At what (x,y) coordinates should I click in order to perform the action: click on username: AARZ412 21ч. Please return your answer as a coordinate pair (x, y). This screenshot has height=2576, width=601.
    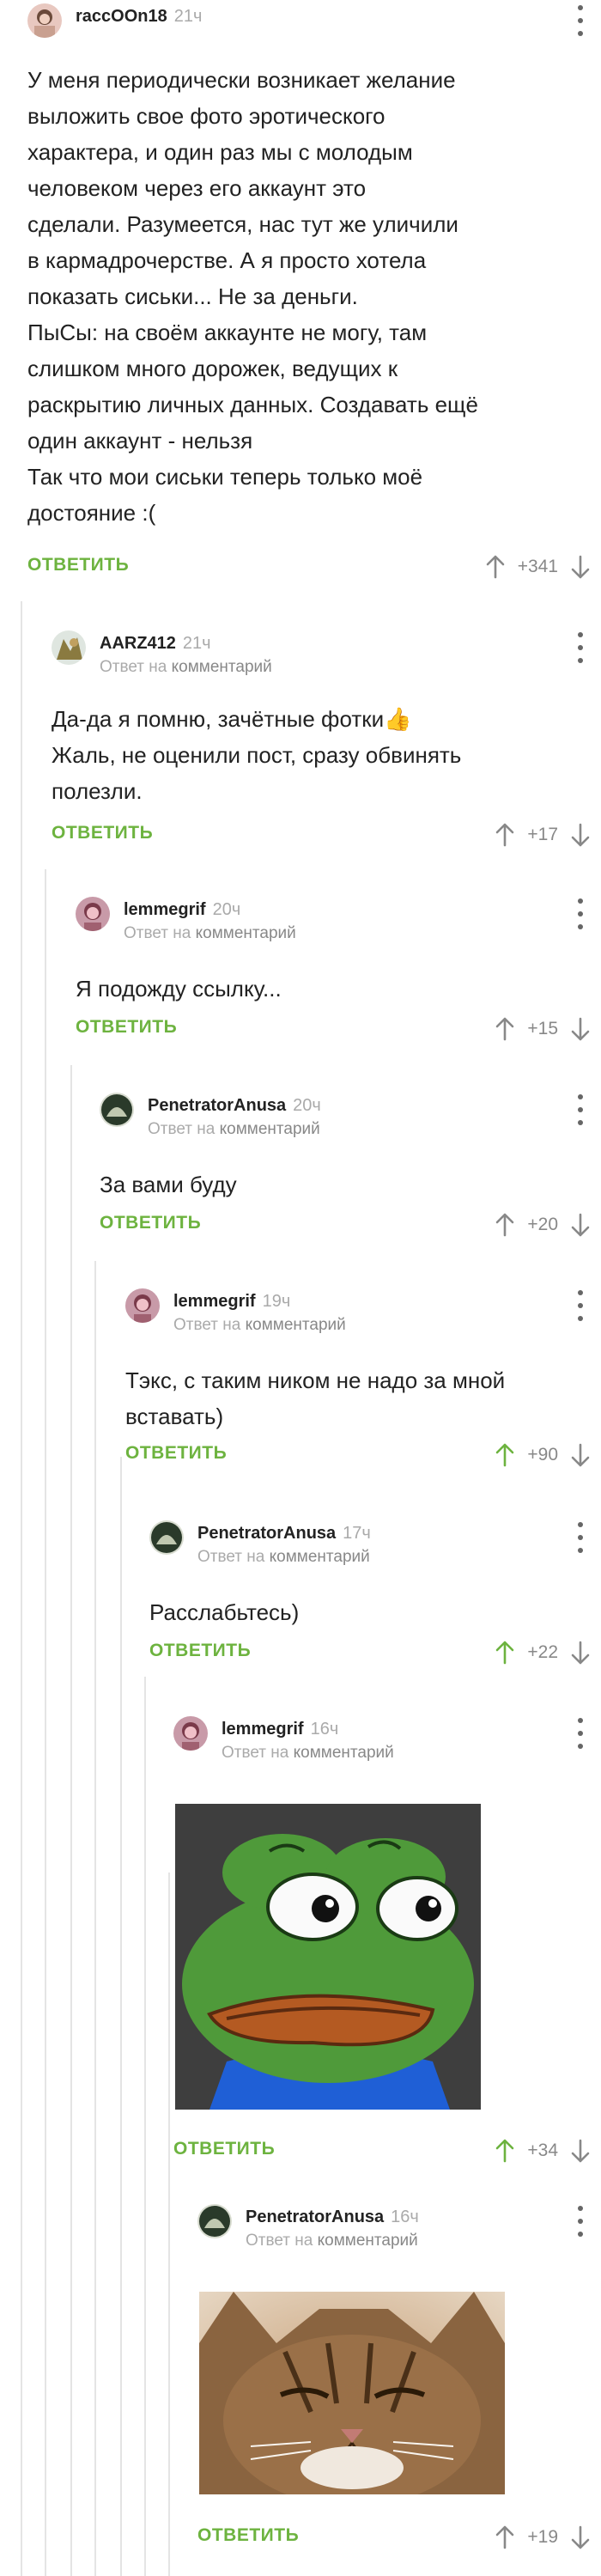
    Looking at the image, I should click on (155, 644).